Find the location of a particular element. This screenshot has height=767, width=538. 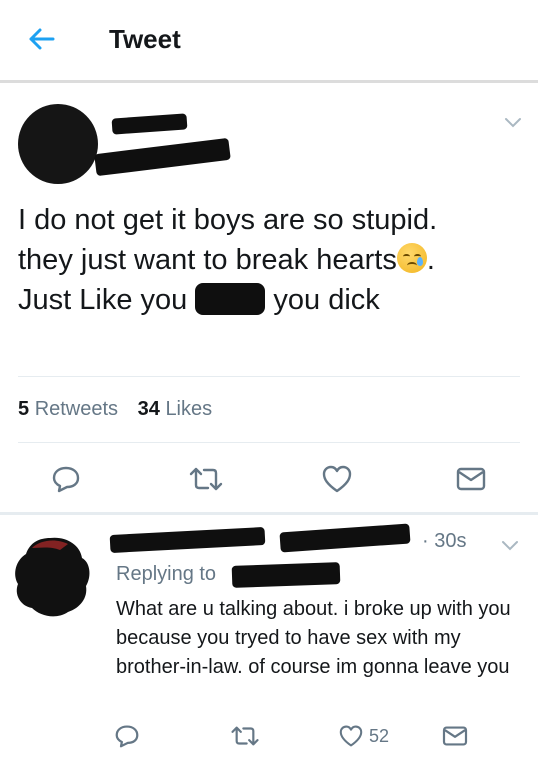

header-divider is located at coordinates (269, 81).